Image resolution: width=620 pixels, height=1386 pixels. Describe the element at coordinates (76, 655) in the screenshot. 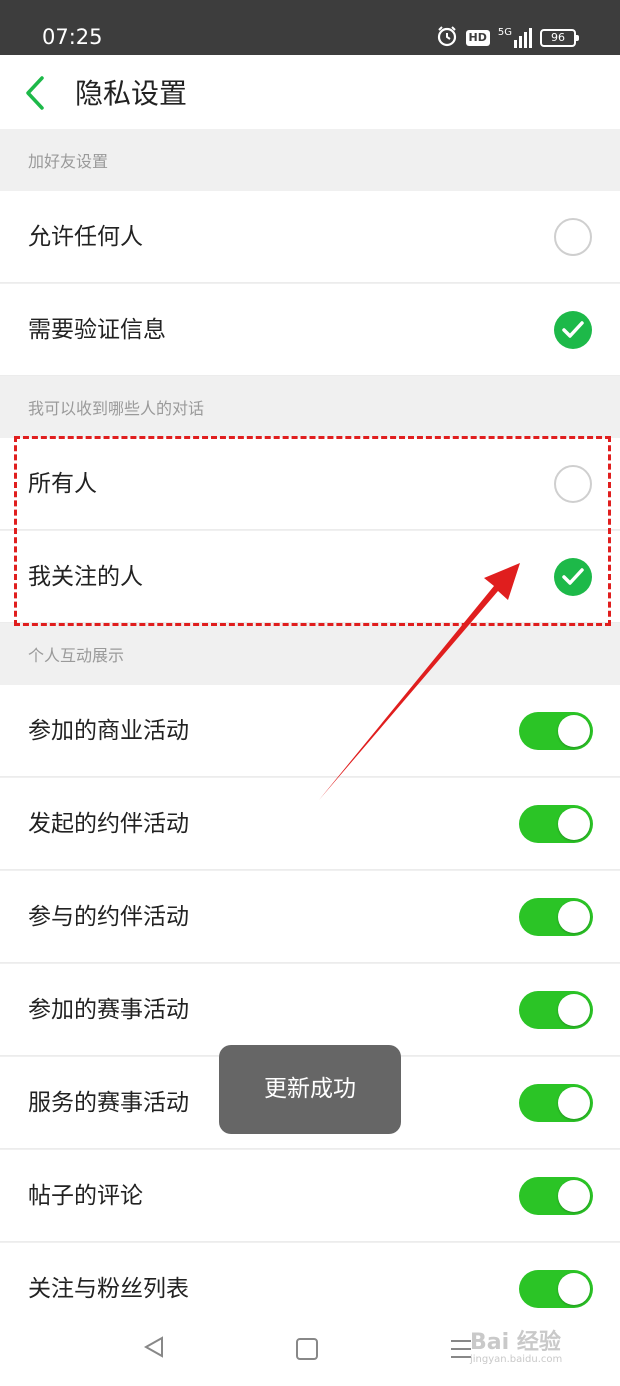

I see `section-title-interactions: 个人互动展示` at that location.